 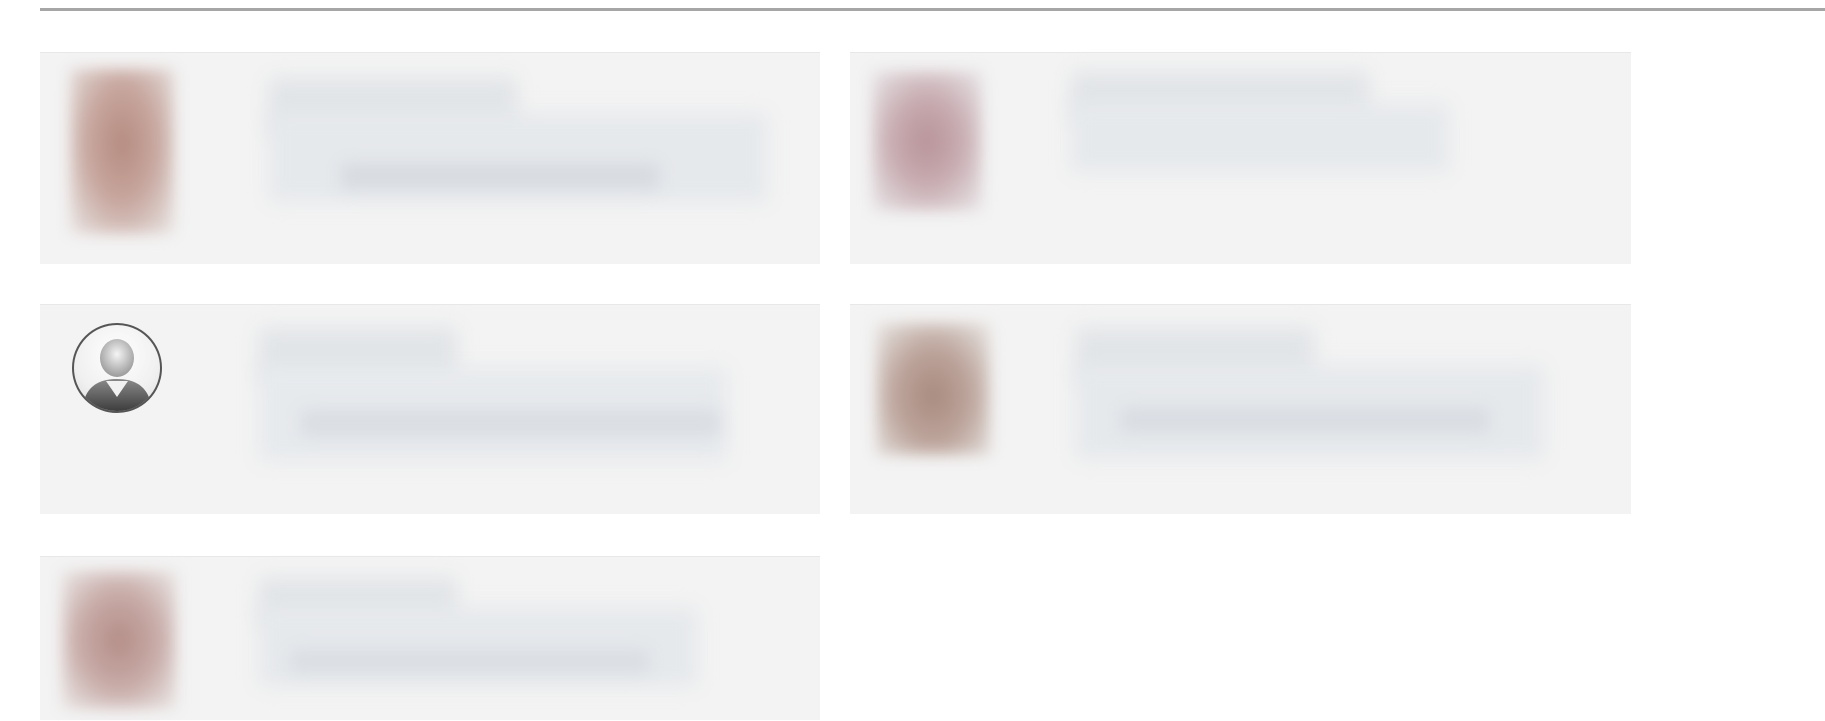 I want to click on default-user-icon, so click(x=117, y=368).